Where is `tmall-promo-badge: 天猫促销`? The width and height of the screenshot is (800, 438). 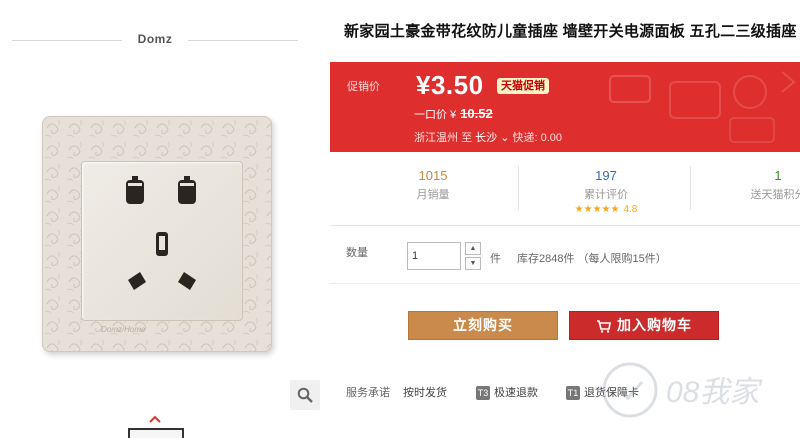
tmall-promo-badge: 天猫促销 is located at coordinates (523, 86).